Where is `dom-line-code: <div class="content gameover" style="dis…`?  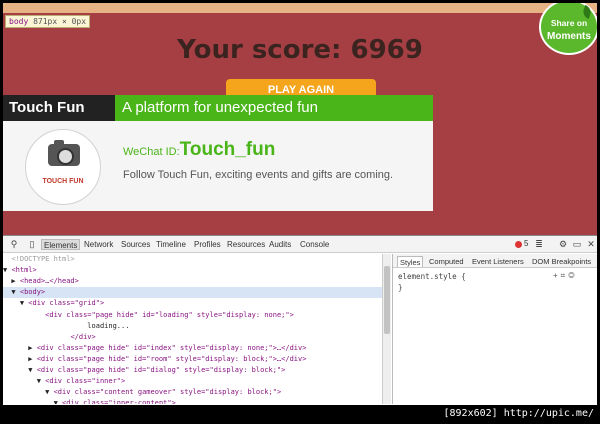 dom-line-code: <div class="content gameover" style="dis… is located at coordinates (167, 392).